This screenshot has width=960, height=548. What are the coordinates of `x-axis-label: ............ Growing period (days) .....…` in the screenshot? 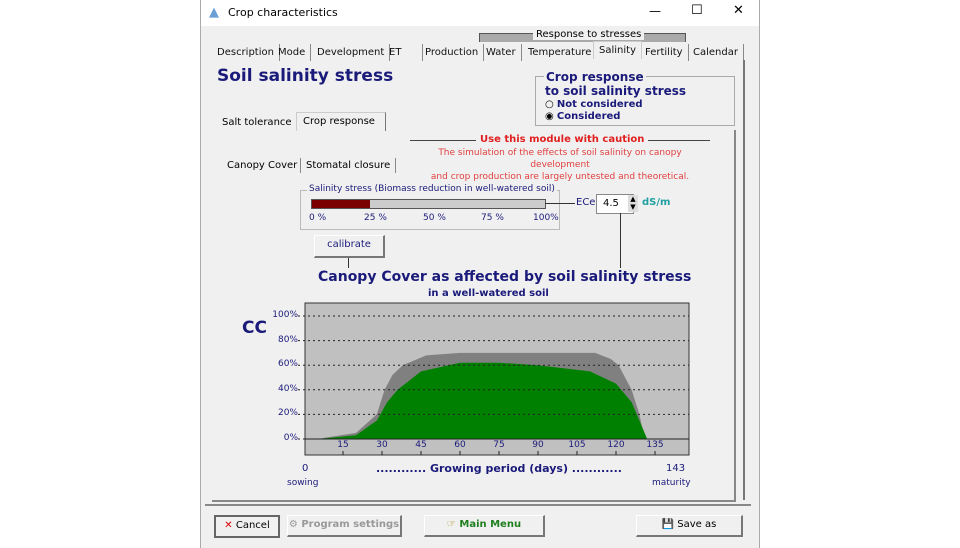 It's located at (499, 468).